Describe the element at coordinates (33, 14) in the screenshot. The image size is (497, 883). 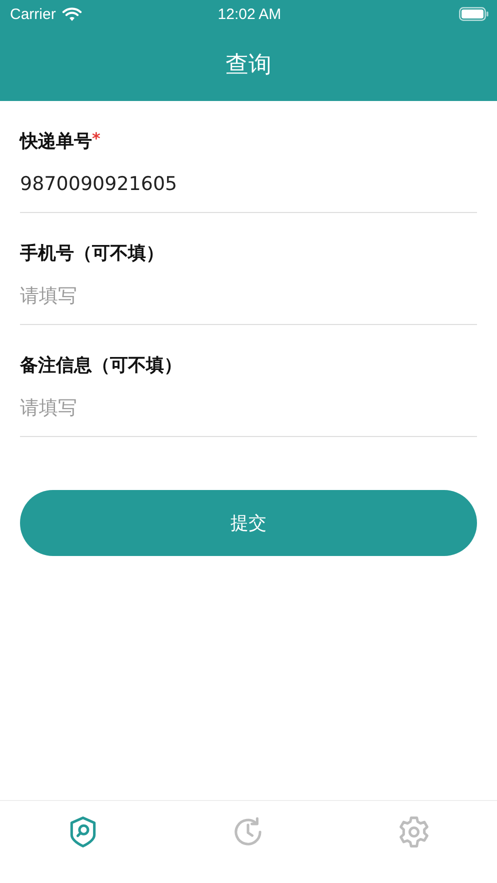
I see `carrier-label: Carrier` at that location.